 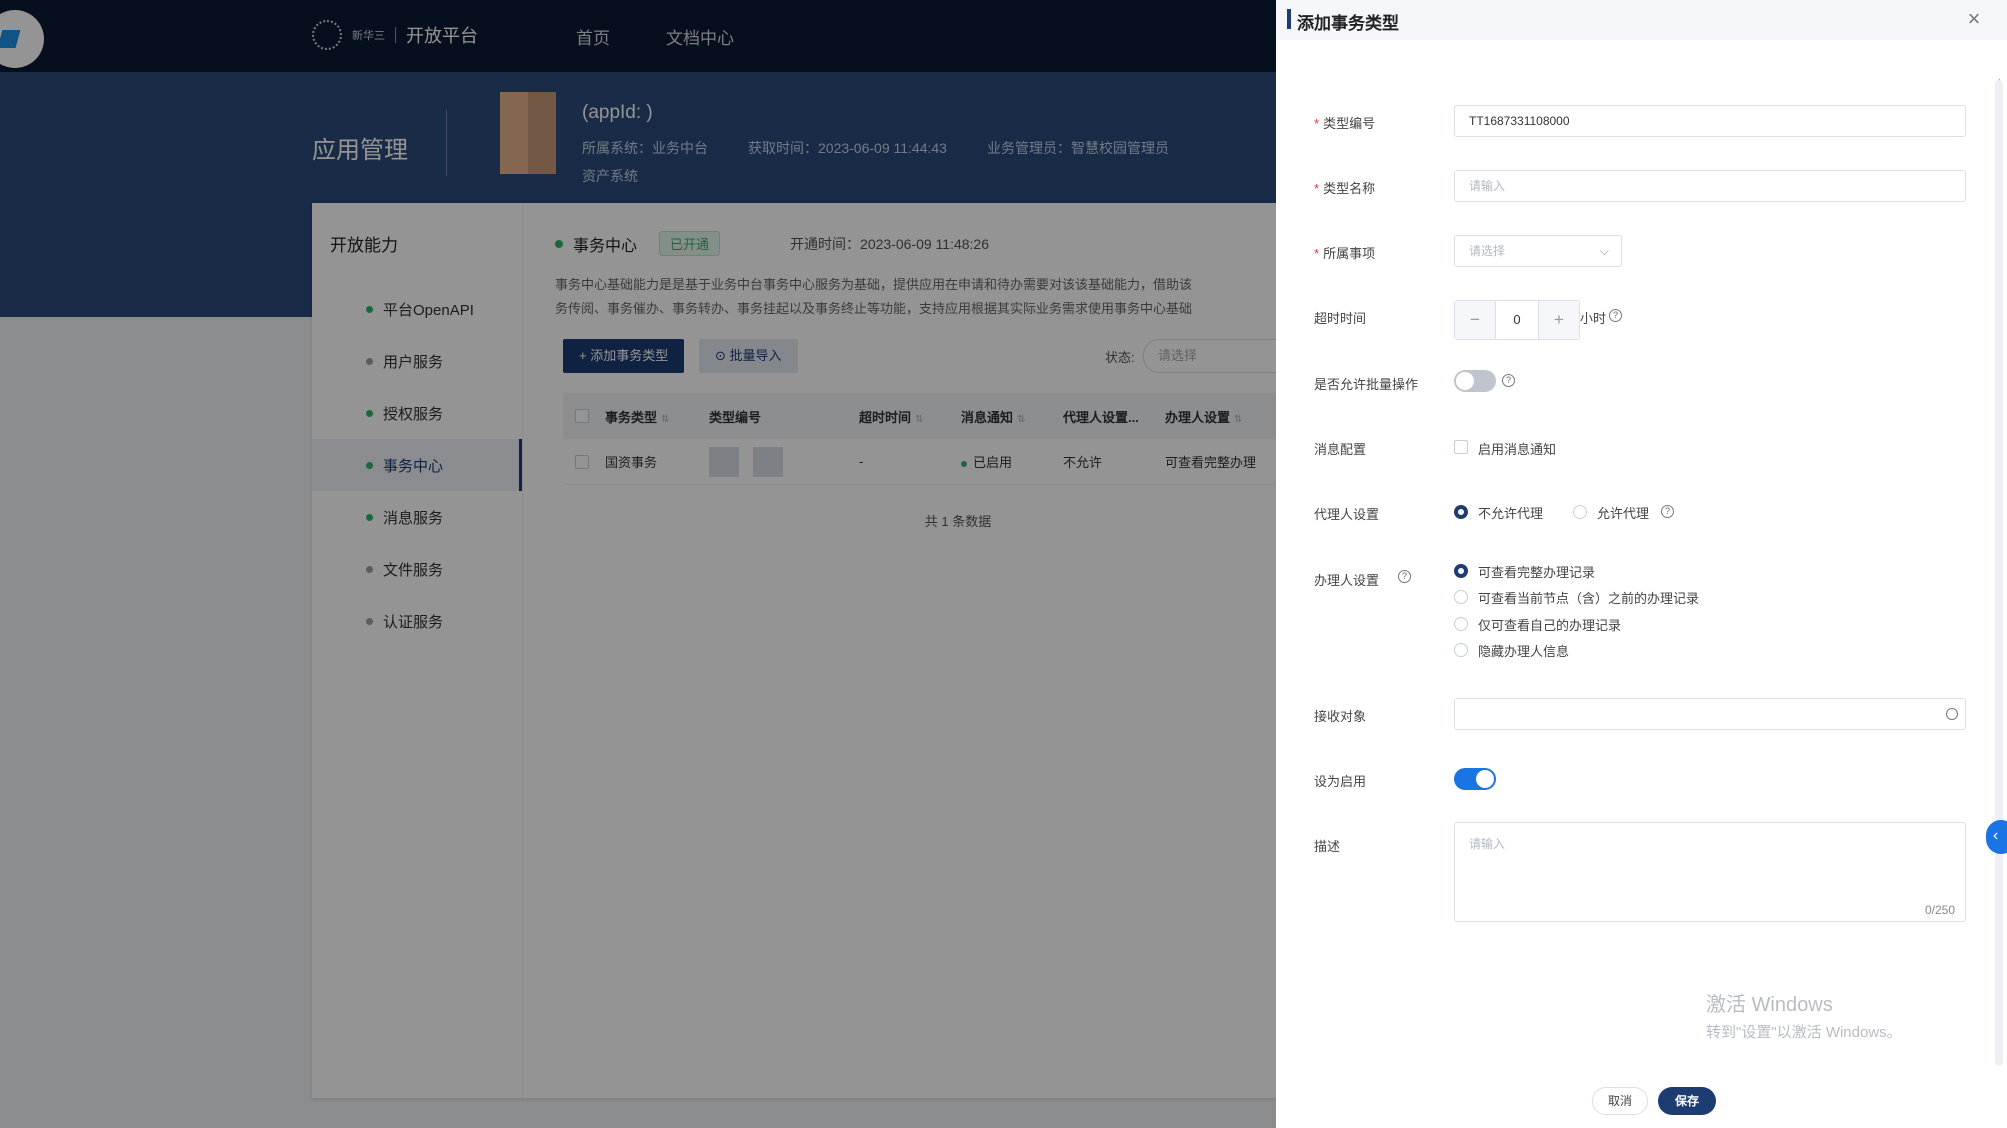 I want to click on batch-toggle, so click(x=1475, y=381).